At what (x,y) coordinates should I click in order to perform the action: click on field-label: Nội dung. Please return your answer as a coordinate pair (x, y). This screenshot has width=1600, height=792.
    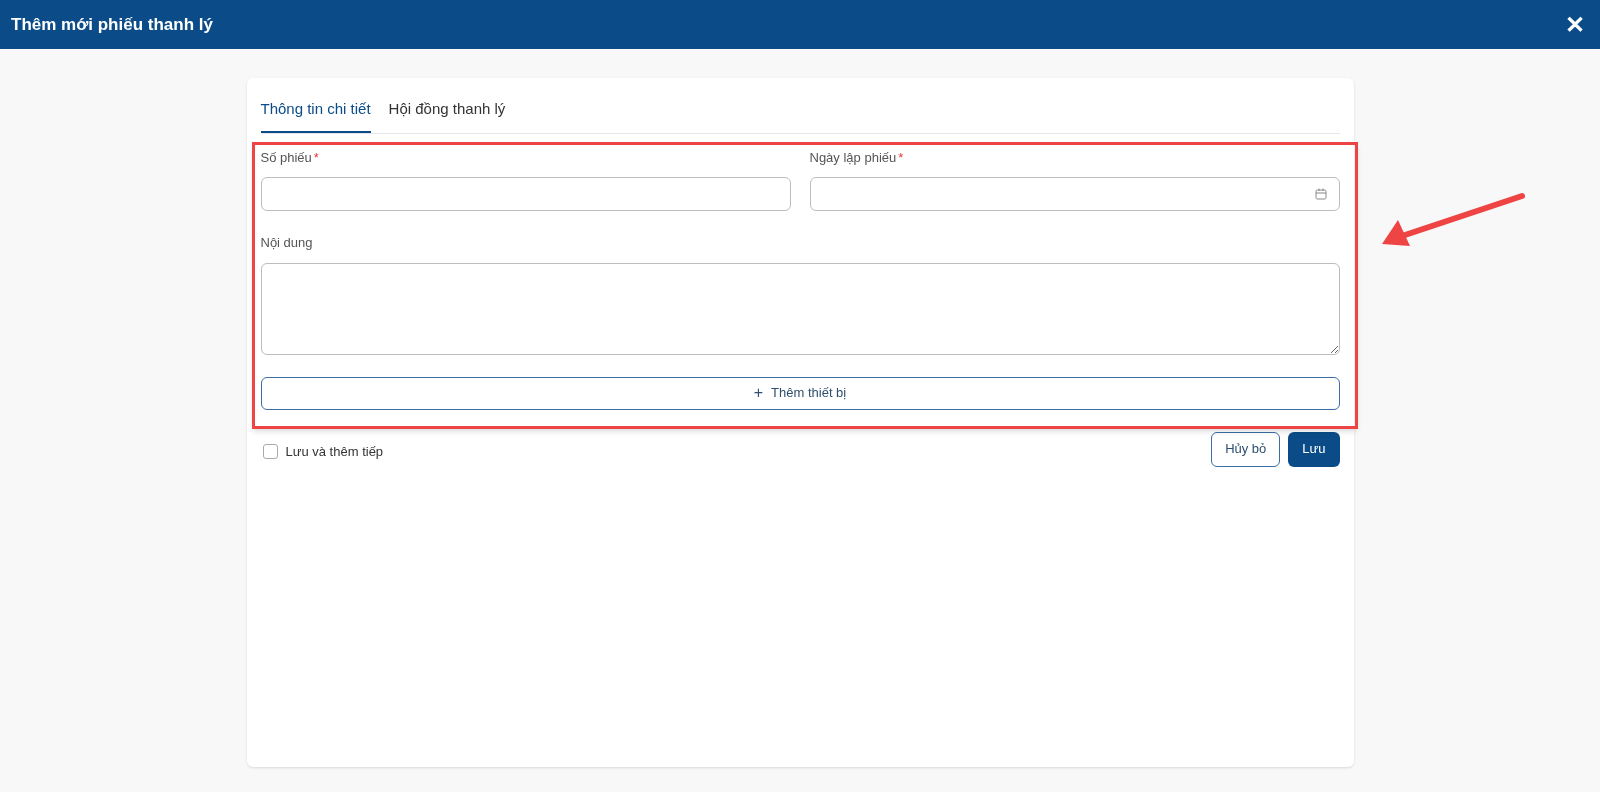
    Looking at the image, I should click on (286, 243).